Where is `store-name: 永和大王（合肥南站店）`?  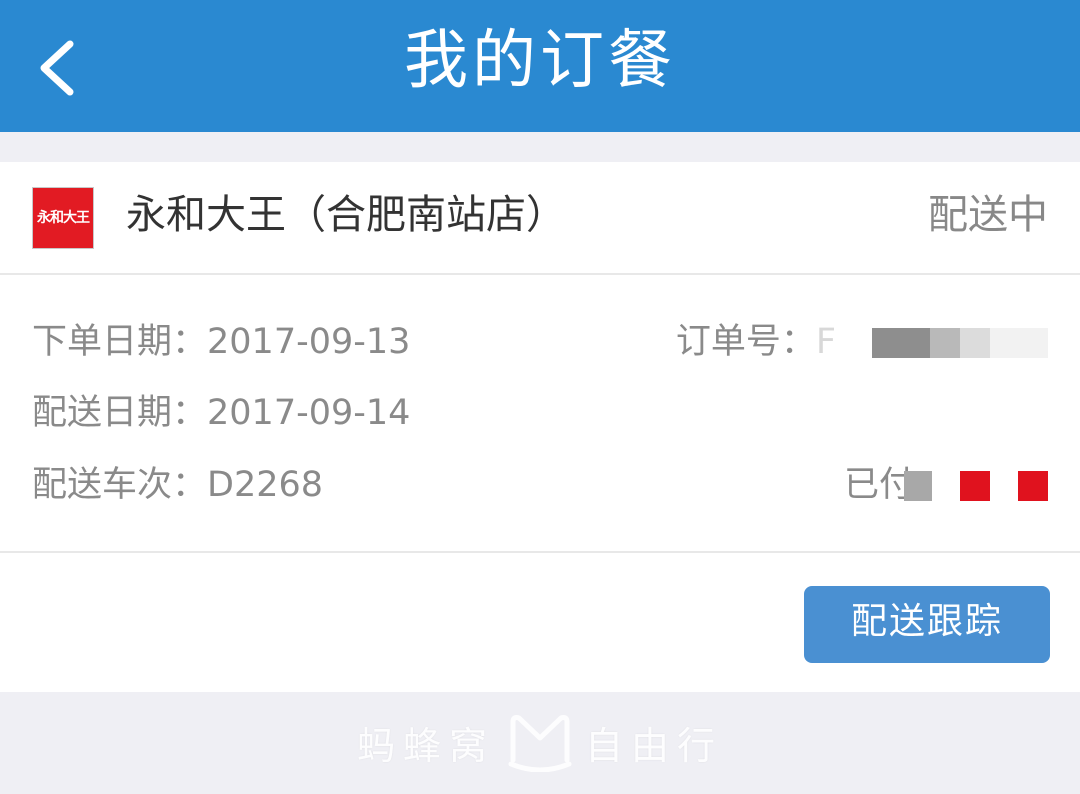 store-name: 永和大王（合肥南站店） is located at coordinates (346, 215).